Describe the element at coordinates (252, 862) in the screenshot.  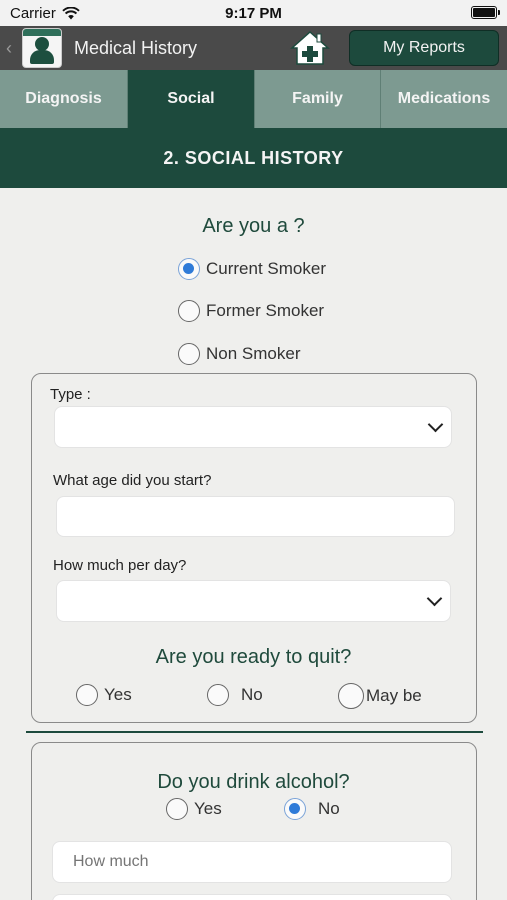
I see `alcohol-how-much-input` at that location.